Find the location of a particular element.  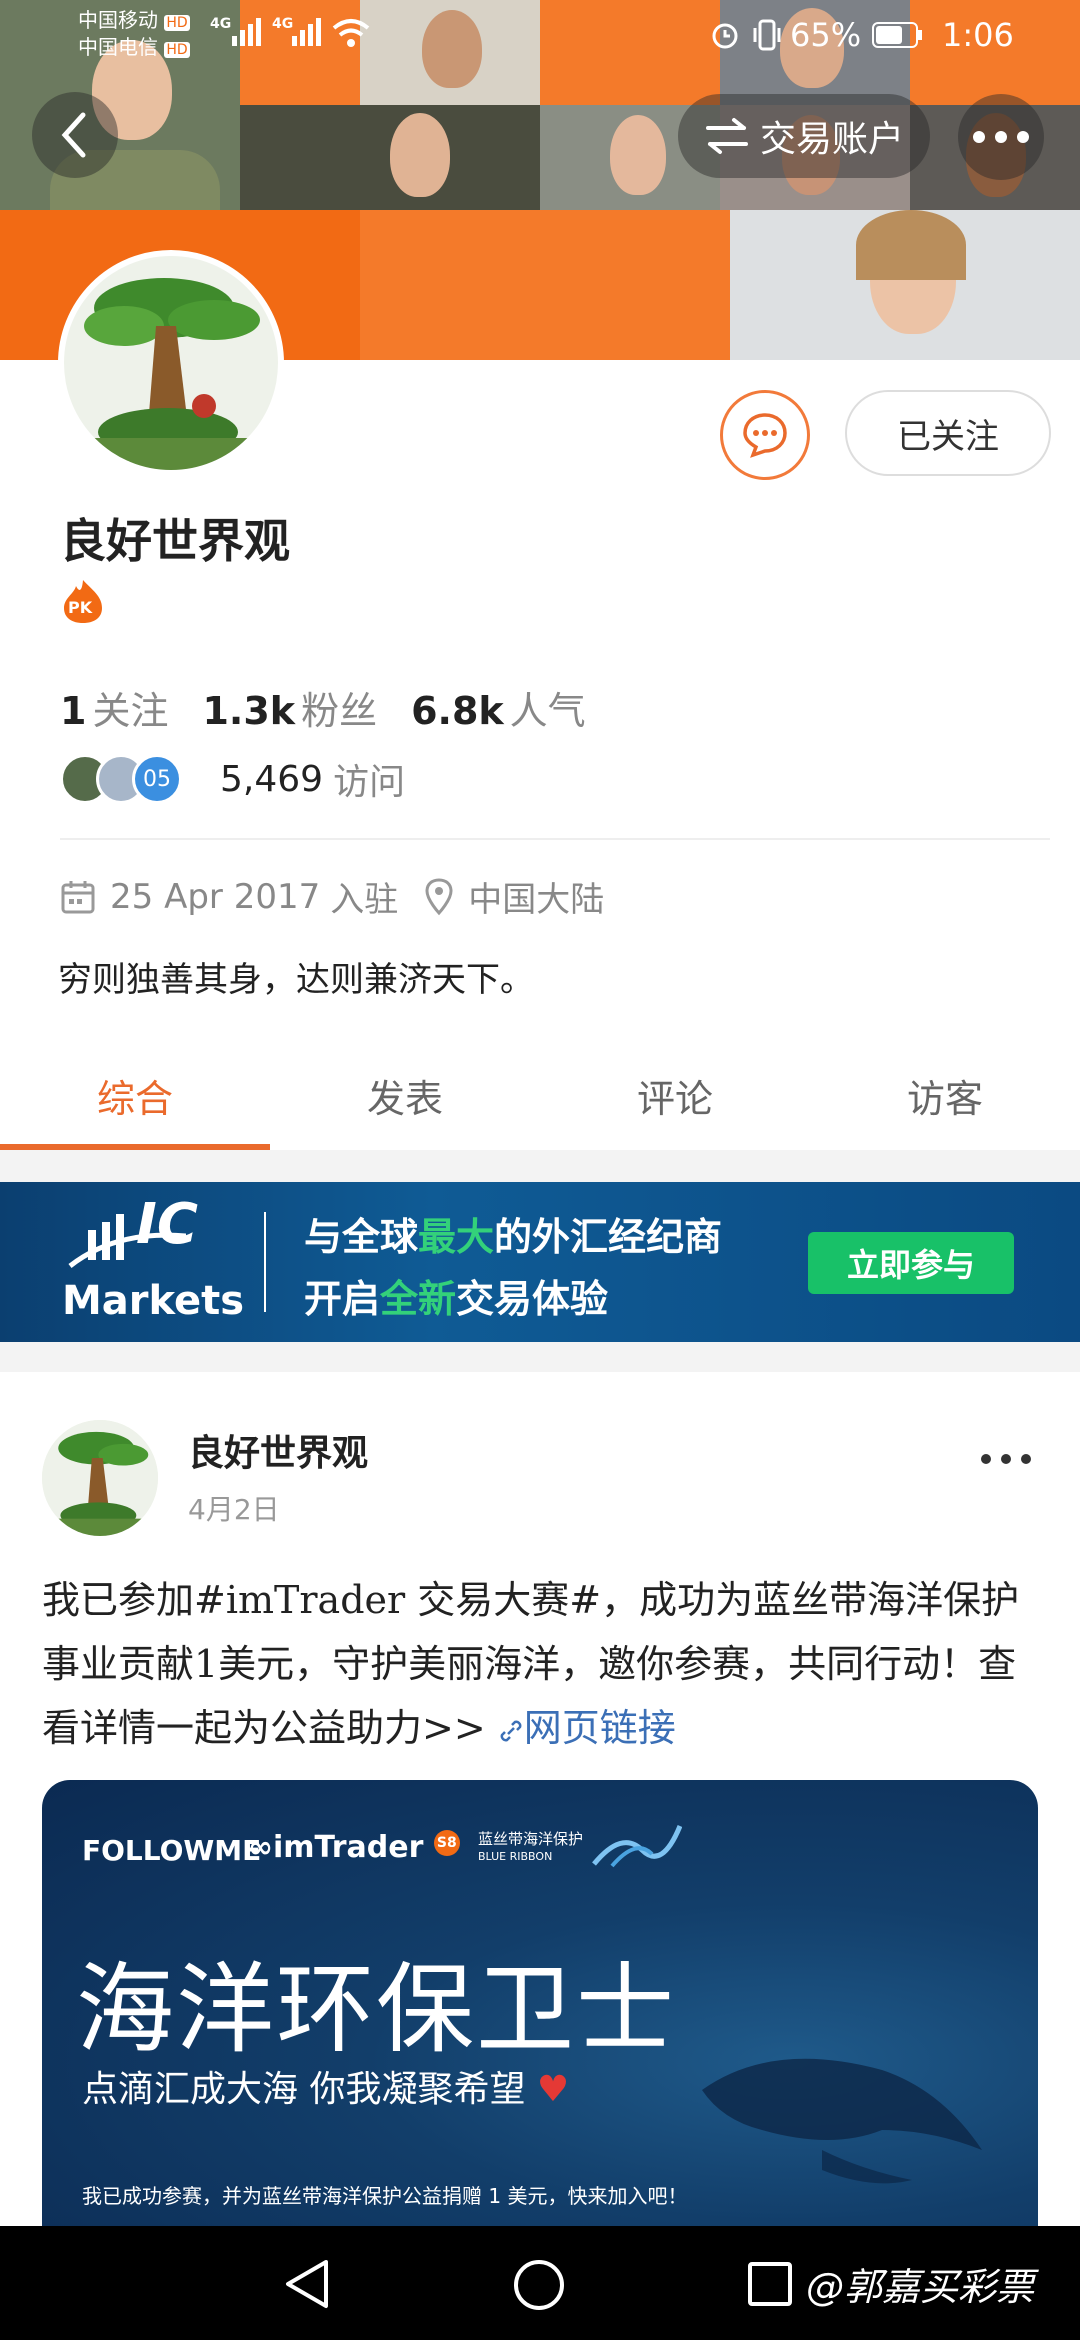

nav-back-icon is located at coordinates (307, 2284).